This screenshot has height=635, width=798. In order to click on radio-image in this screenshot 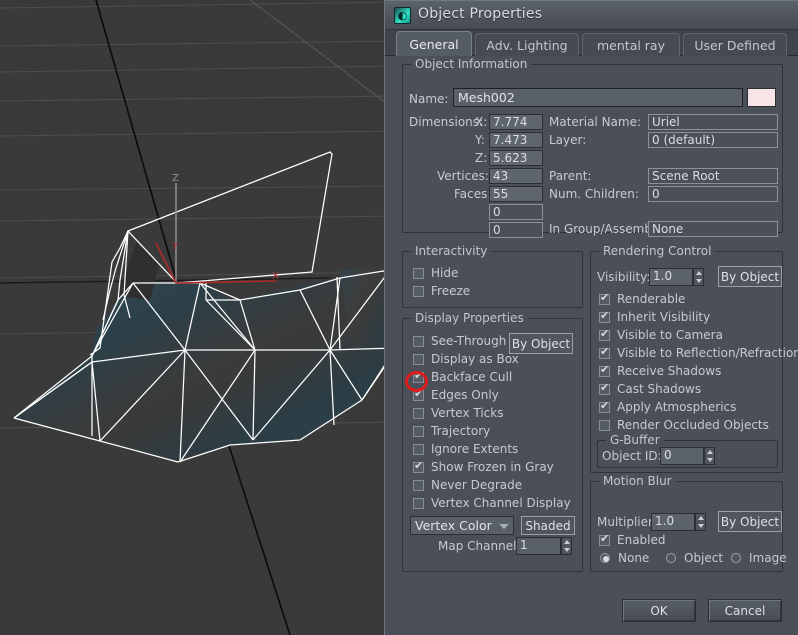, I will do `click(736, 558)`.